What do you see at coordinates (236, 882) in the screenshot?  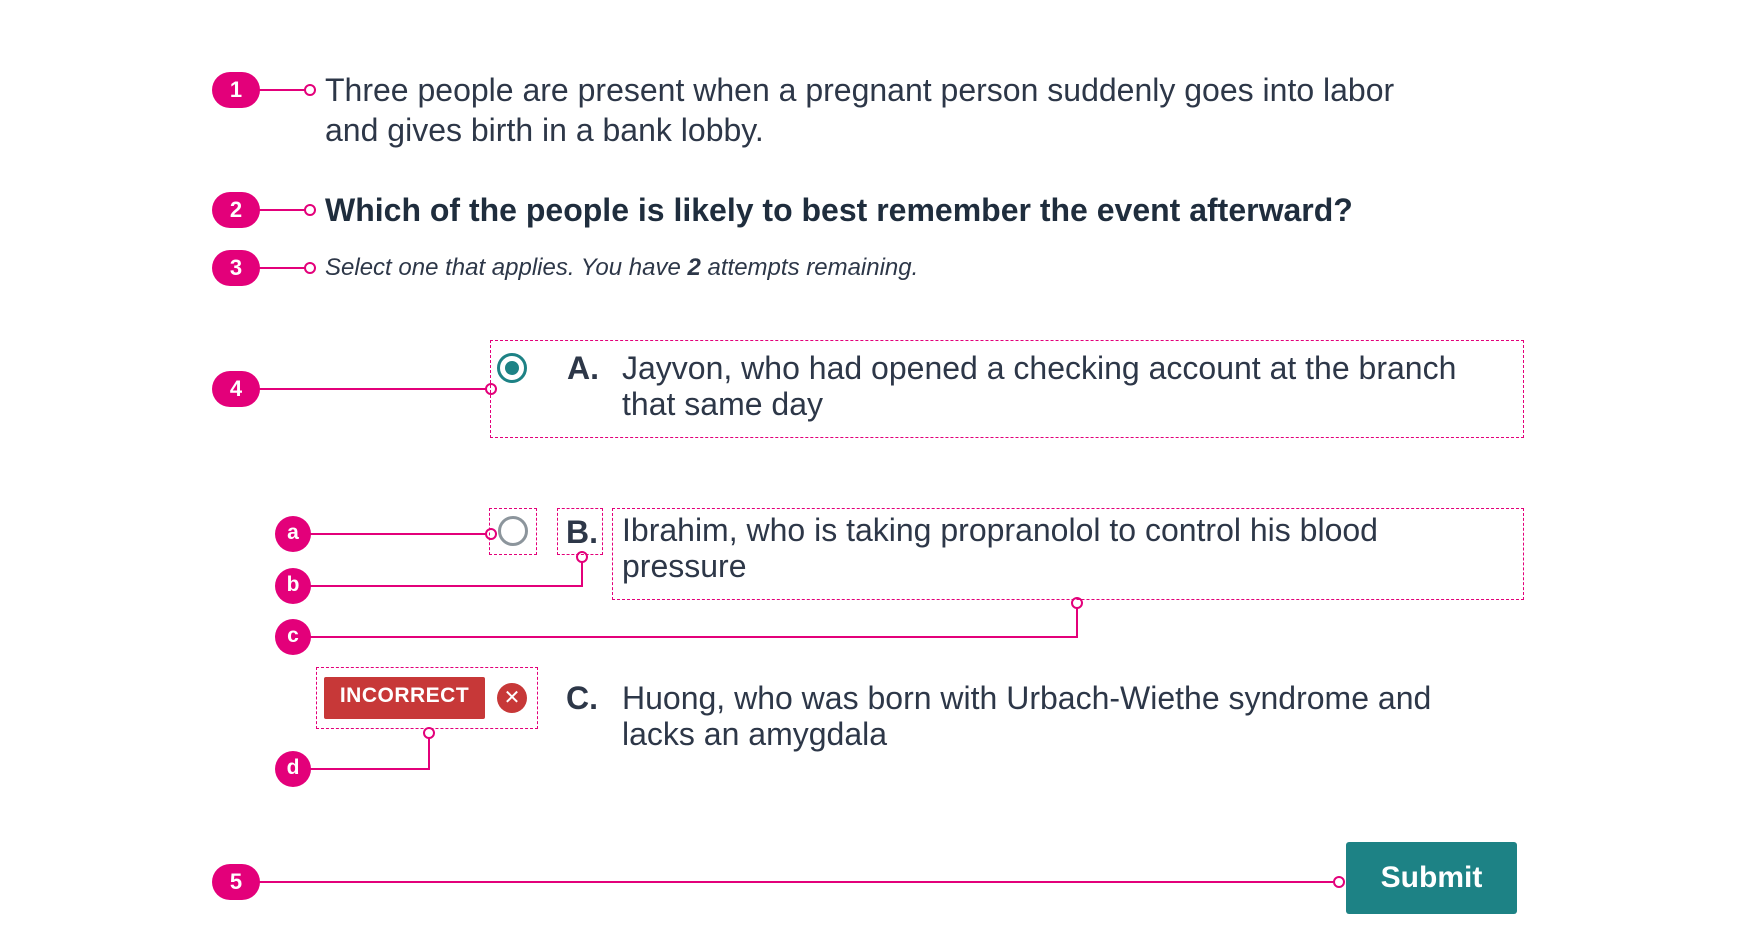 I see `callout-5: 5` at bounding box center [236, 882].